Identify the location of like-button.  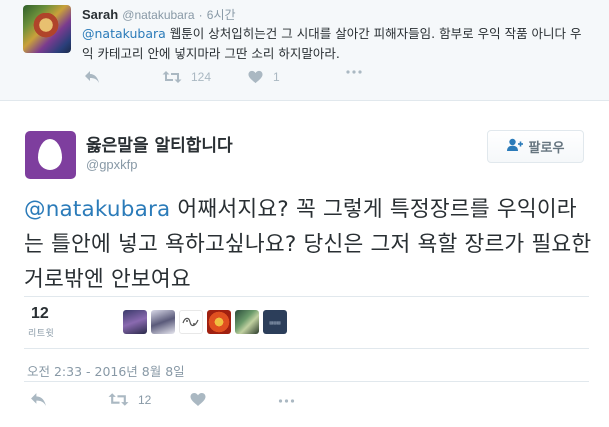
(198, 399).